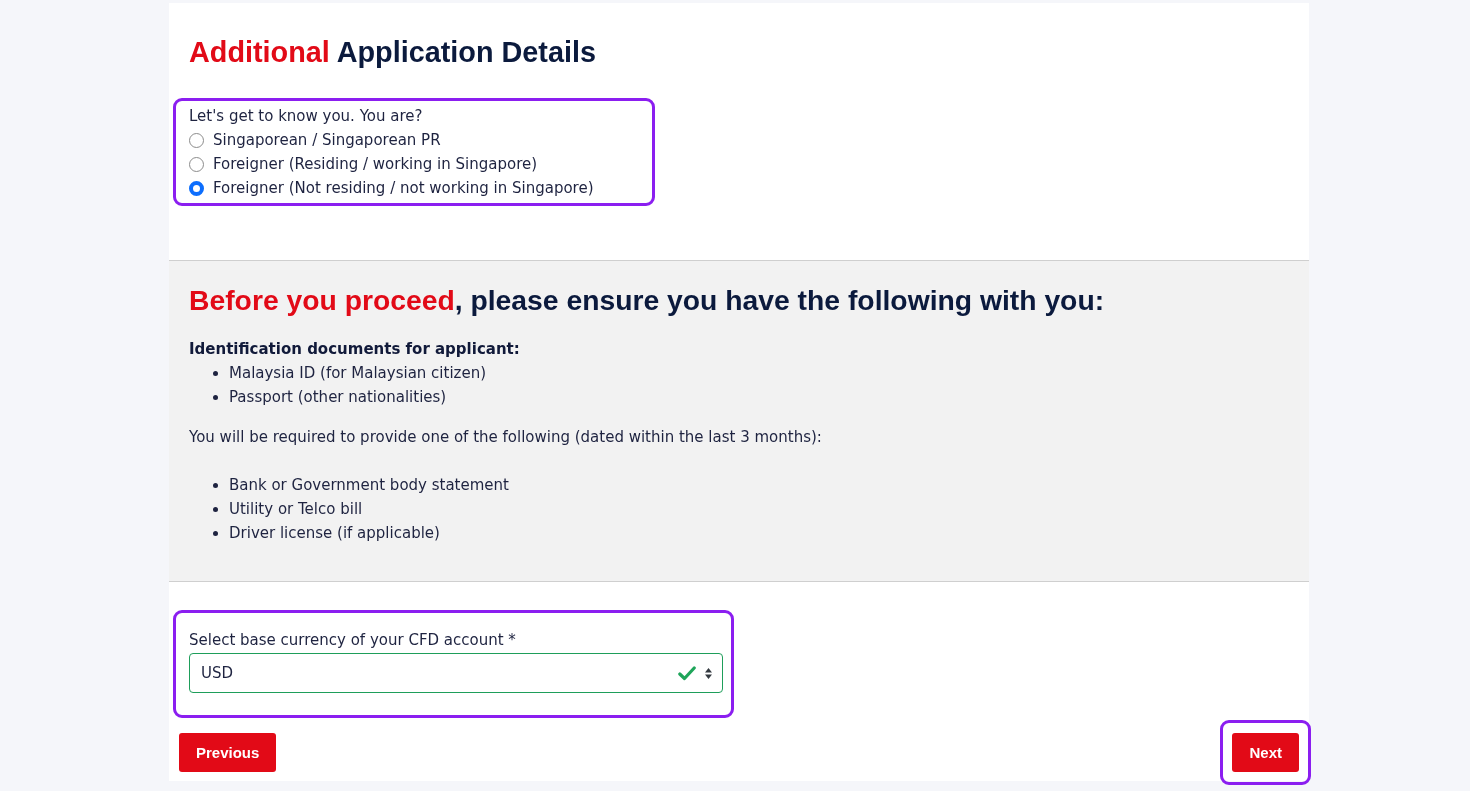 The width and height of the screenshot is (1470, 791). Describe the element at coordinates (306, 116) in the screenshot. I see `question-label: Let's get to know you. You are?` at that location.